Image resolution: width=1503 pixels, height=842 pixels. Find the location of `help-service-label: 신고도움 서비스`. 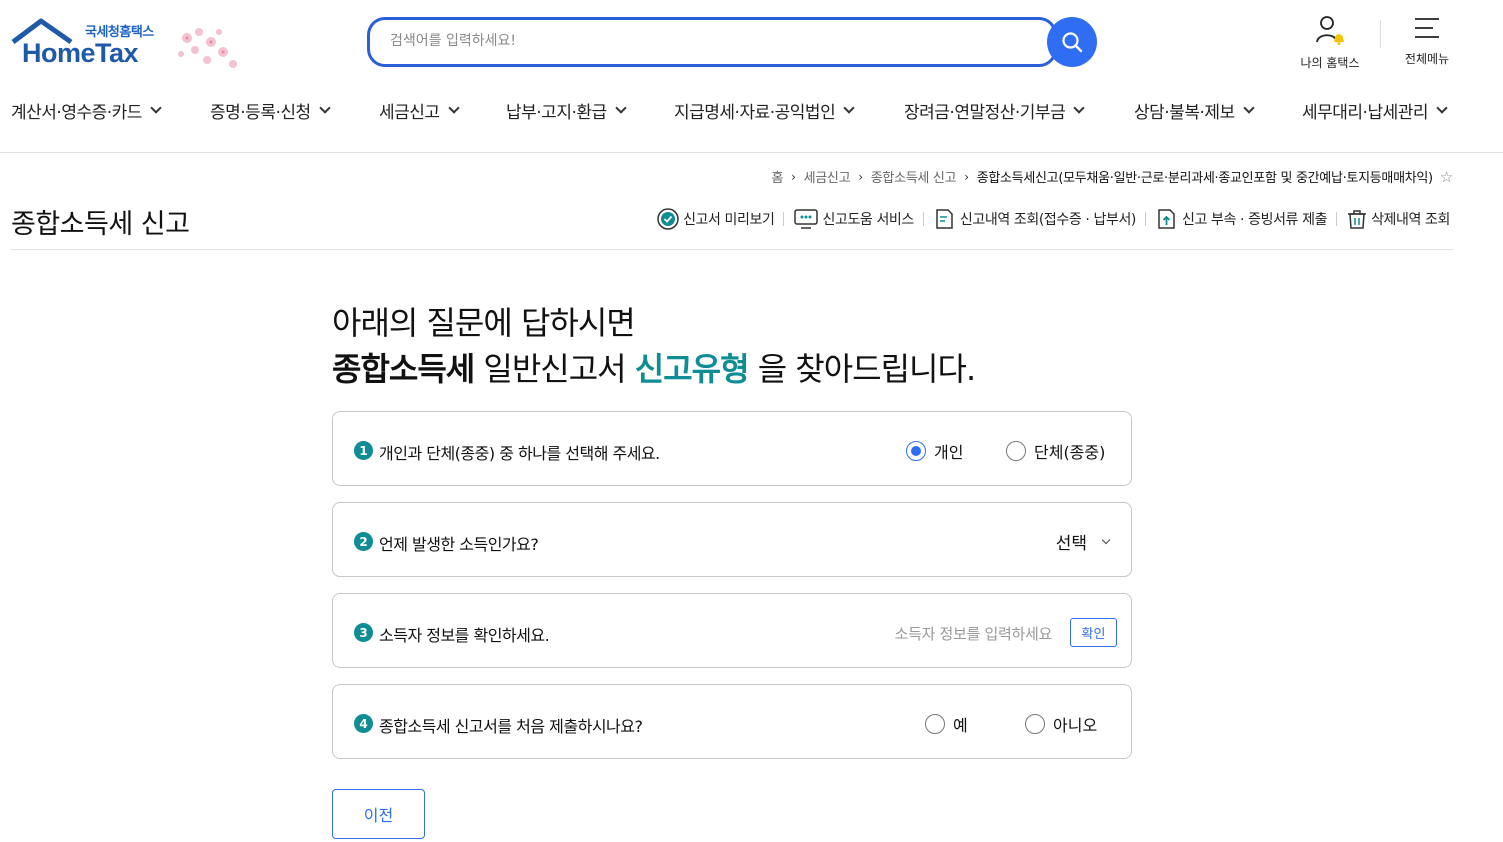

help-service-label: 신고도움 서비스 is located at coordinates (868, 220).